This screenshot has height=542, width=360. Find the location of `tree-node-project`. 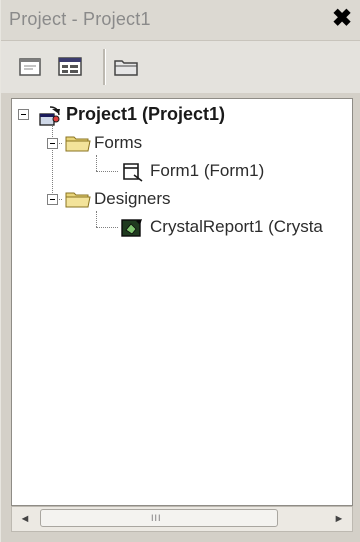

tree-node-project is located at coordinates (49, 115).